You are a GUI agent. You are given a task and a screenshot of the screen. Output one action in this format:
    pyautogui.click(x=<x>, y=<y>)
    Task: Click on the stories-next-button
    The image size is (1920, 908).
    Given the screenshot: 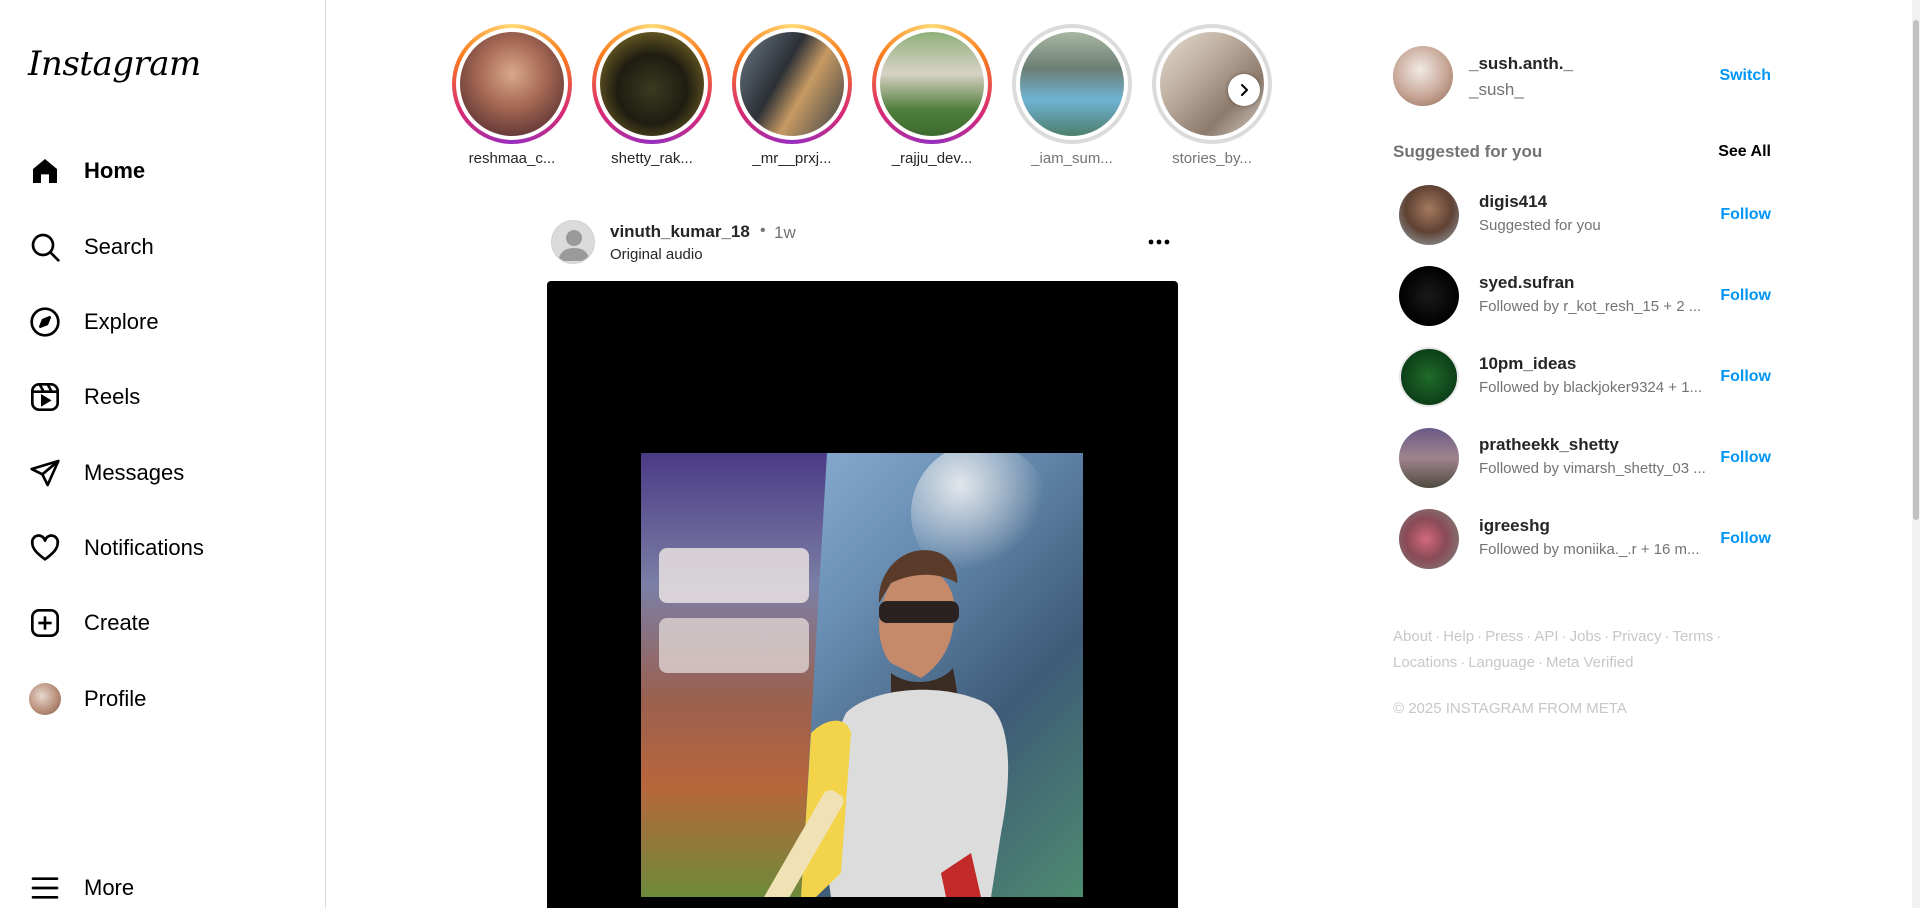 What is the action you would take?
    pyautogui.click(x=1244, y=90)
    